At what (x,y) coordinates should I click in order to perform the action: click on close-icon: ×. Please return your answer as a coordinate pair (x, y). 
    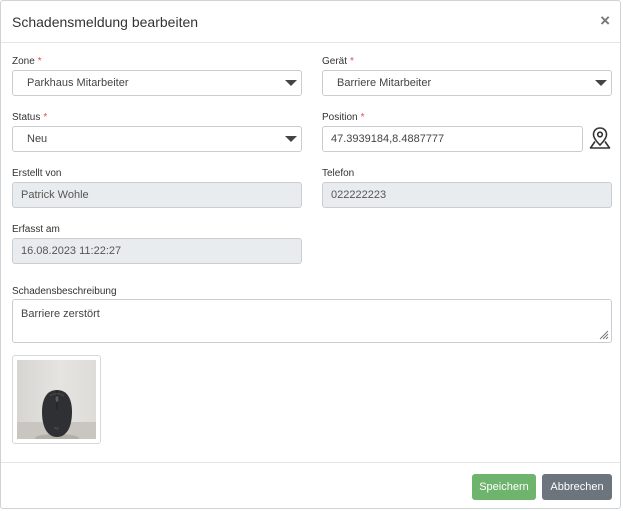
    Looking at the image, I should click on (605, 20).